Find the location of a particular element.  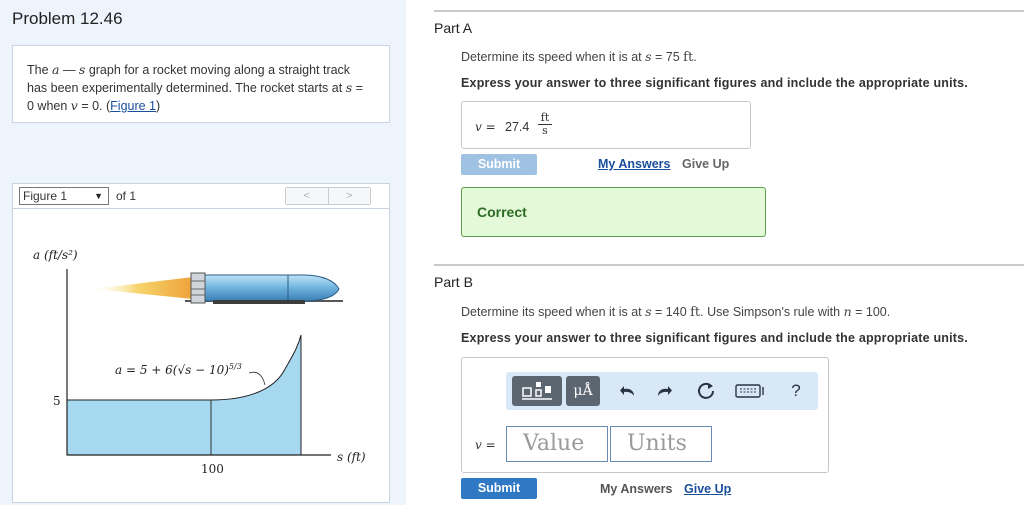

math-toolbar: μÅ ? is located at coordinates (662, 391).